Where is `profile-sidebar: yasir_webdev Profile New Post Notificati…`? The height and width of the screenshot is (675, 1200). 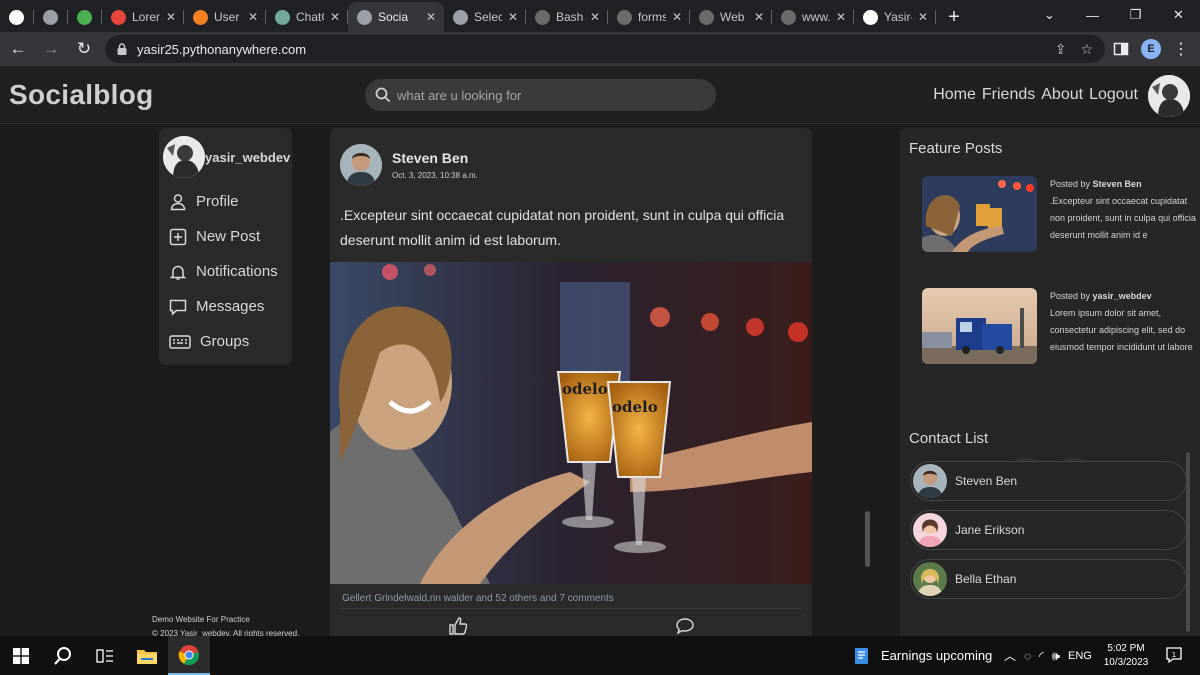
profile-sidebar: yasir_webdev Profile New Post Notificati… is located at coordinates (225, 246).